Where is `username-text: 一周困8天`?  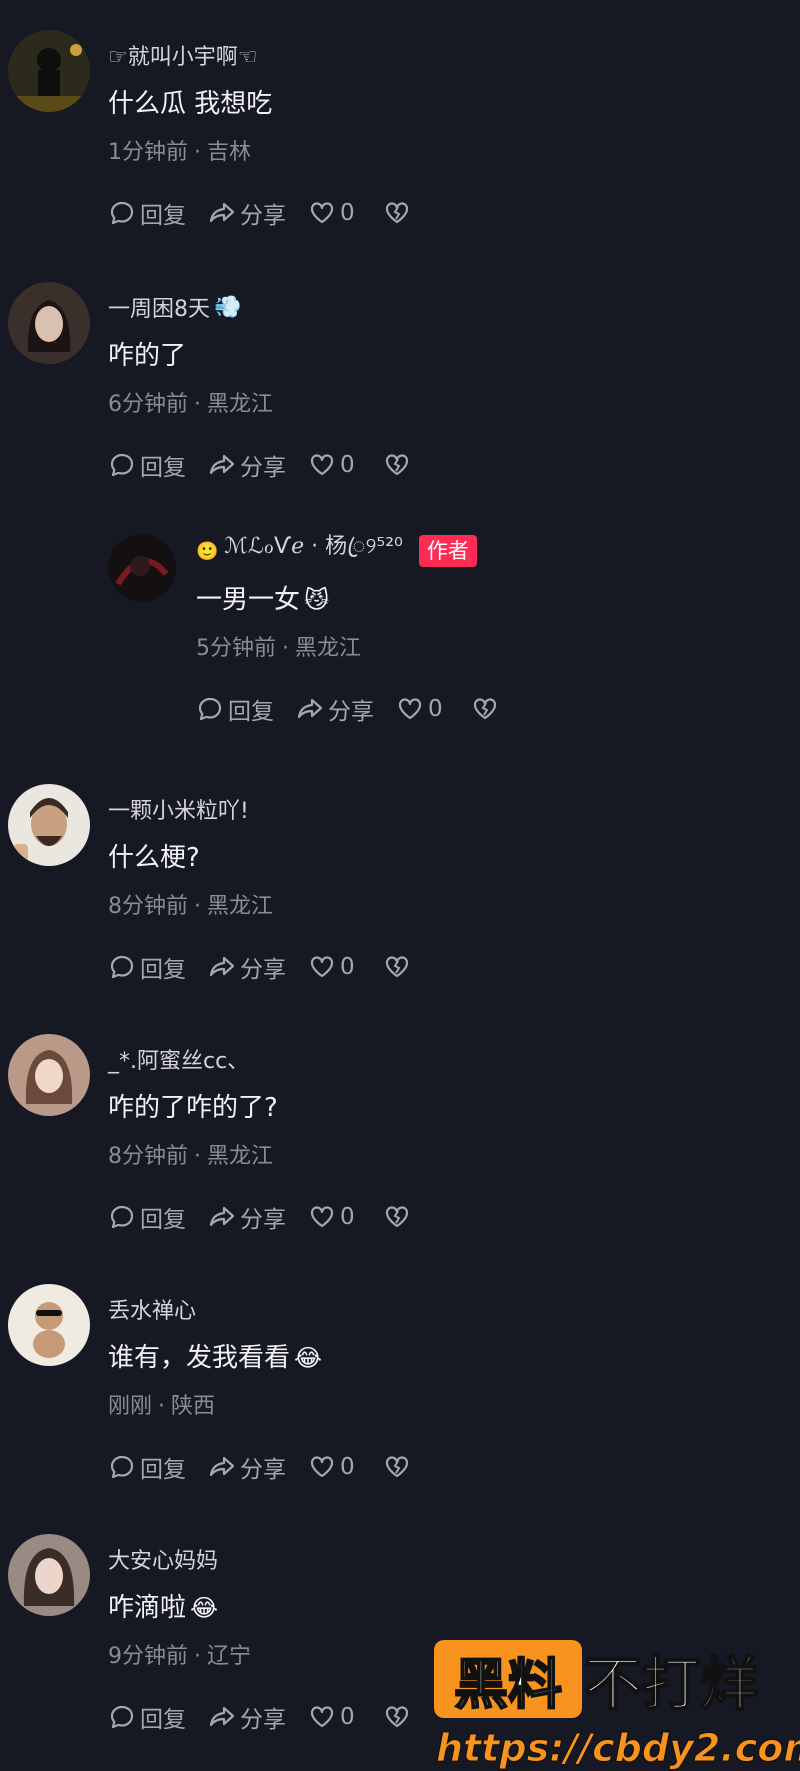
username-text: 一周困8天 is located at coordinates (159, 307).